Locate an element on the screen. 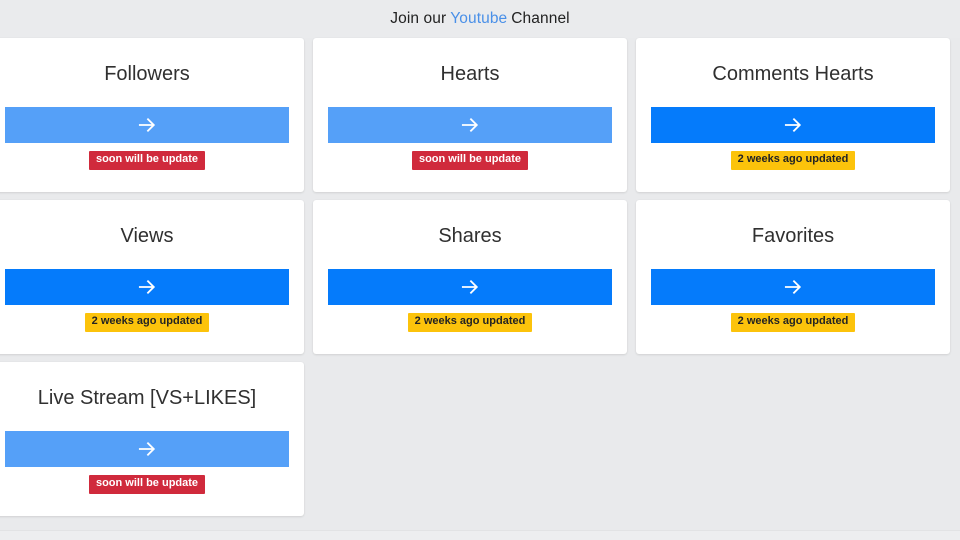  card-title: Followers is located at coordinates (147, 74).